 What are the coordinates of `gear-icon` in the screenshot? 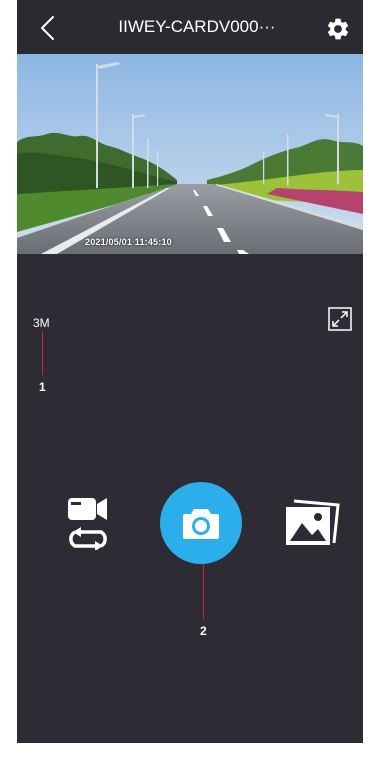 It's located at (338, 29).